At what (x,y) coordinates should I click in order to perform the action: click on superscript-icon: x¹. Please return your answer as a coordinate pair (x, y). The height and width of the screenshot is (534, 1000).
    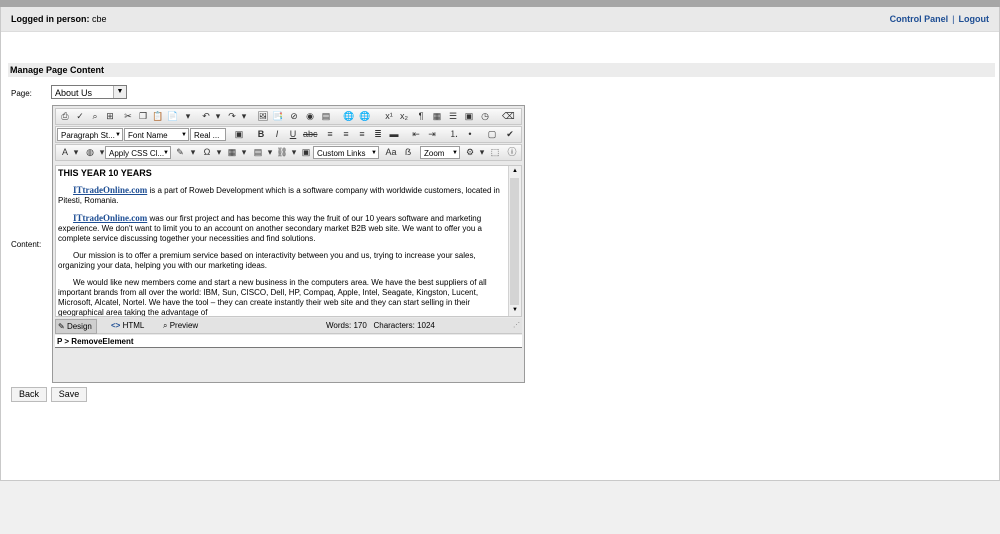
    Looking at the image, I should click on (389, 116).